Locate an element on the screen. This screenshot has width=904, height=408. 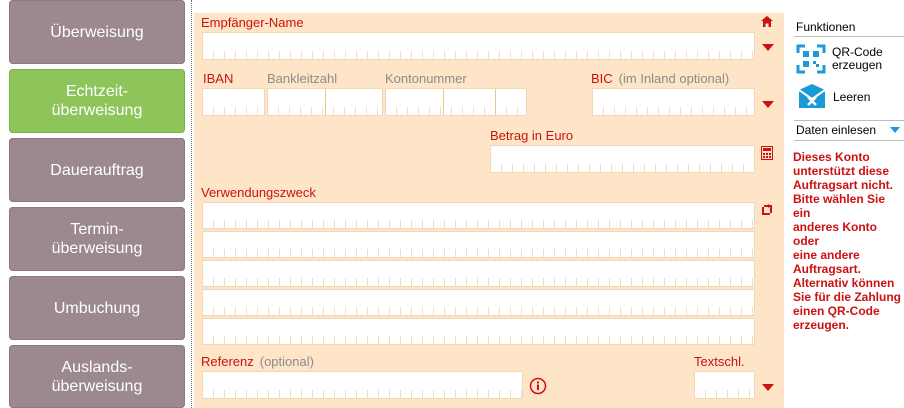
nav-label: Umbuchung is located at coordinates (97, 308).